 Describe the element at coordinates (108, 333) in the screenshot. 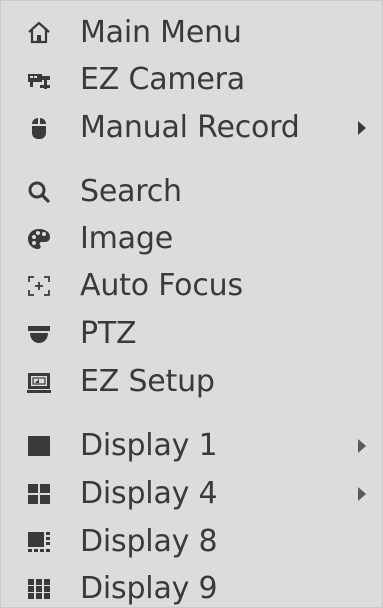

I see `menu-item-label: PTZ` at that location.